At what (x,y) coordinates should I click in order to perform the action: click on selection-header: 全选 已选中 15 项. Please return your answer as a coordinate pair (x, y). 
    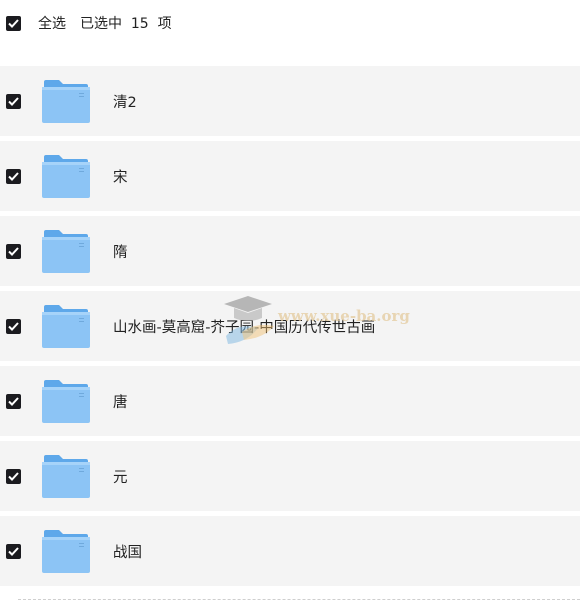
    Looking at the image, I should click on (290, 23).